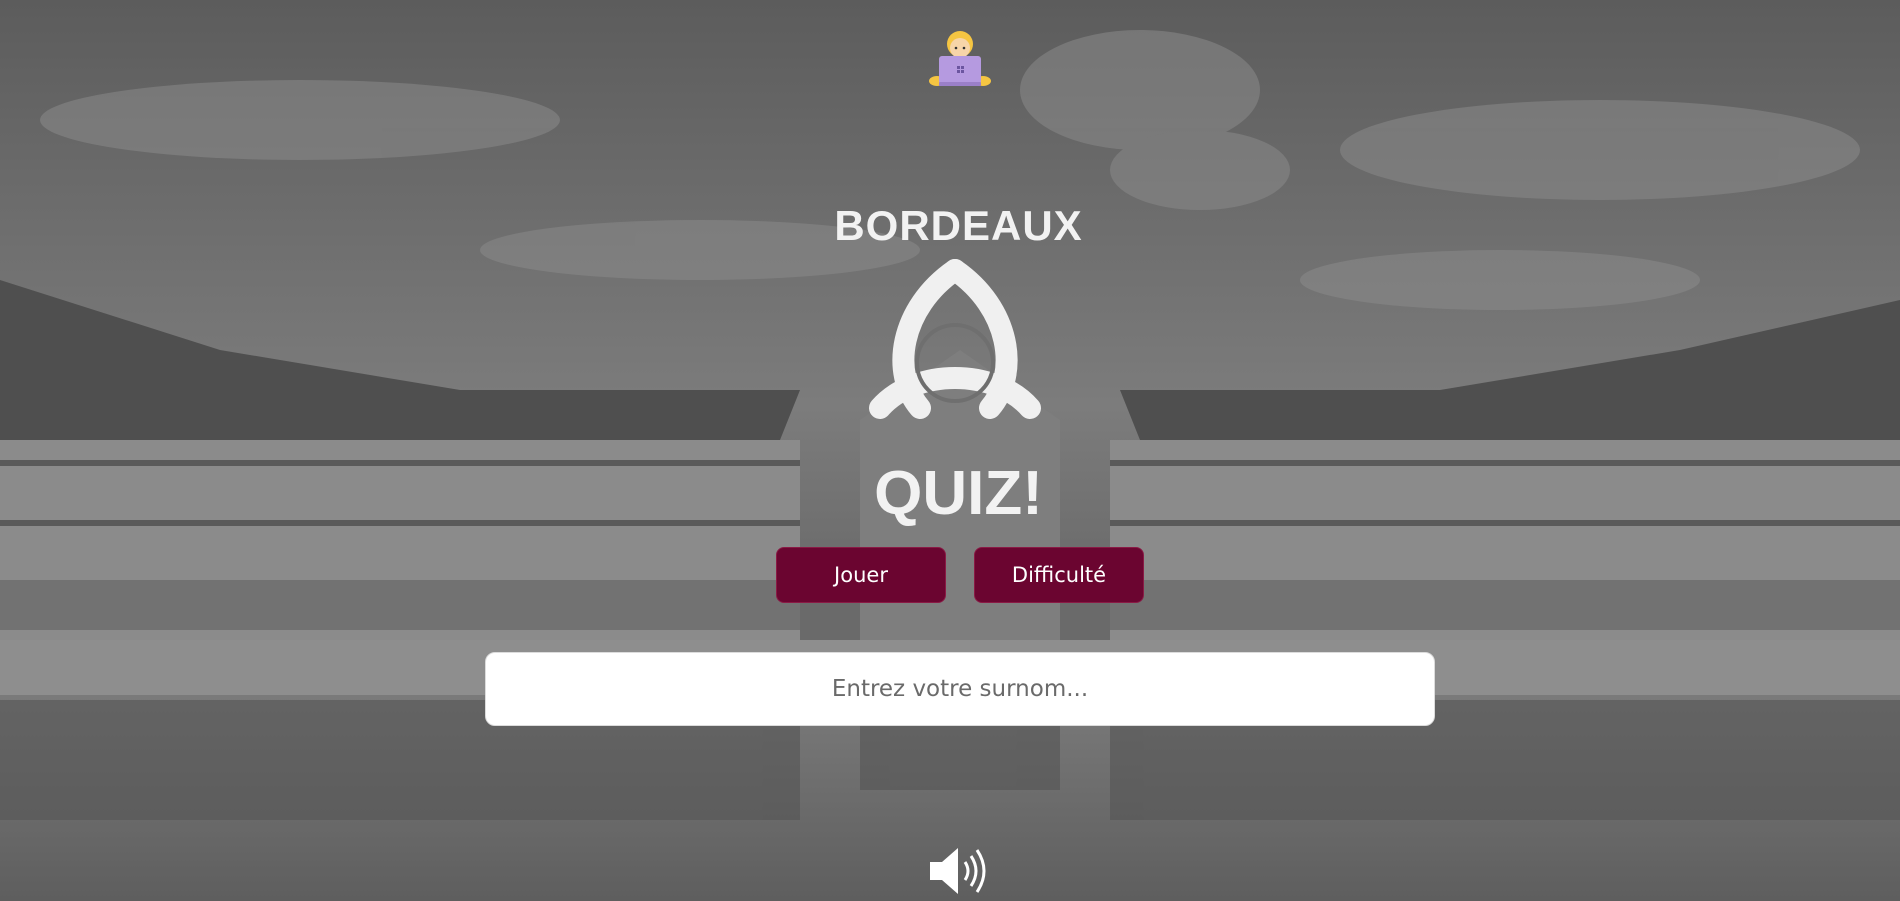  Describe the element at coordinates (958, 225) in the screenshot. I see `title-bordeaux: BORDEAUX` at that location.